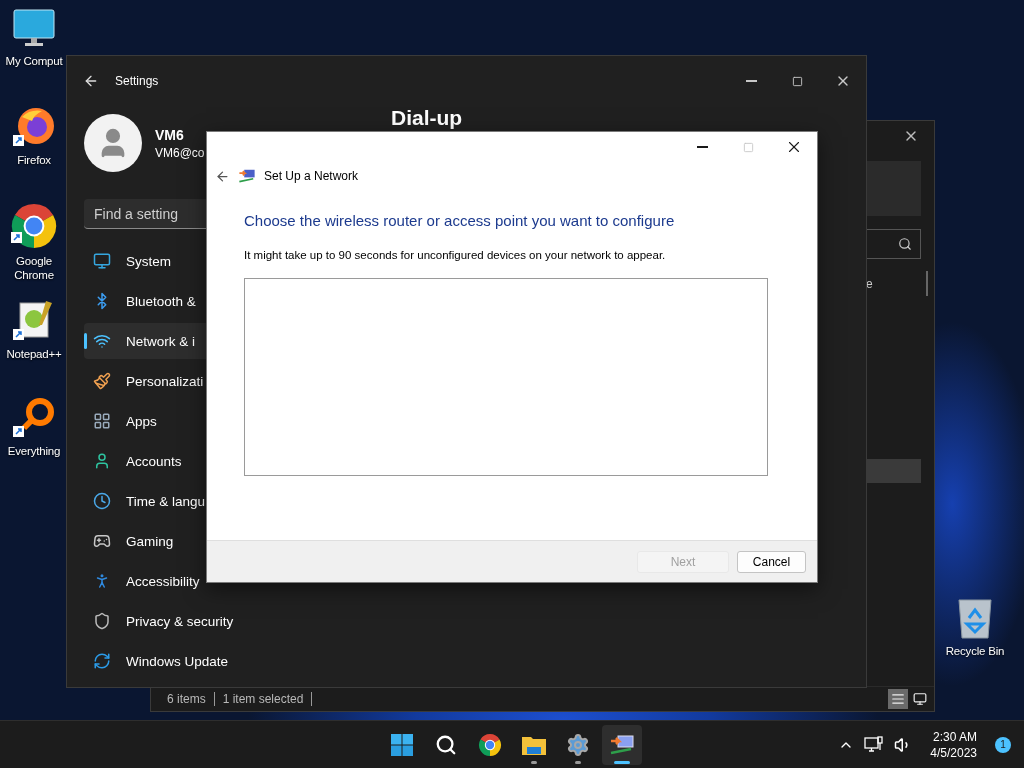  What do you see at coordinates (311, 176) in the screenshot?
I see `dialog-title: Set Up a Network` at bounding box center [311, 176].